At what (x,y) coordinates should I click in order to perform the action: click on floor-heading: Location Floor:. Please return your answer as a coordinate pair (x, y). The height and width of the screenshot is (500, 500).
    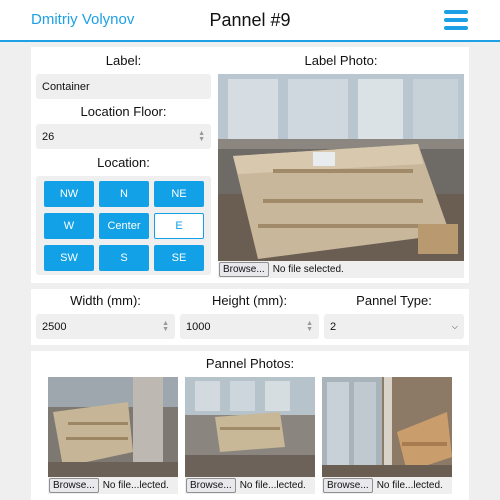
    Looking at the image, I should click on (123, 111).